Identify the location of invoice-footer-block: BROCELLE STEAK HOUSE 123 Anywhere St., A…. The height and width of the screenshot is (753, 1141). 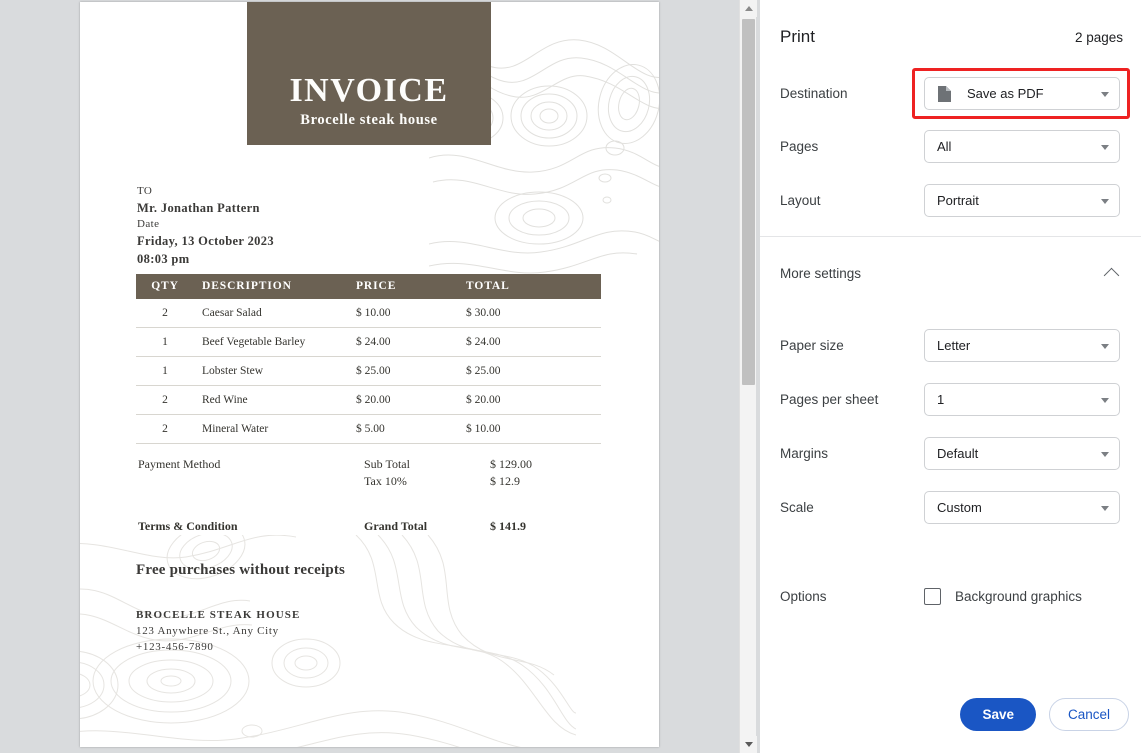
(218, 632).